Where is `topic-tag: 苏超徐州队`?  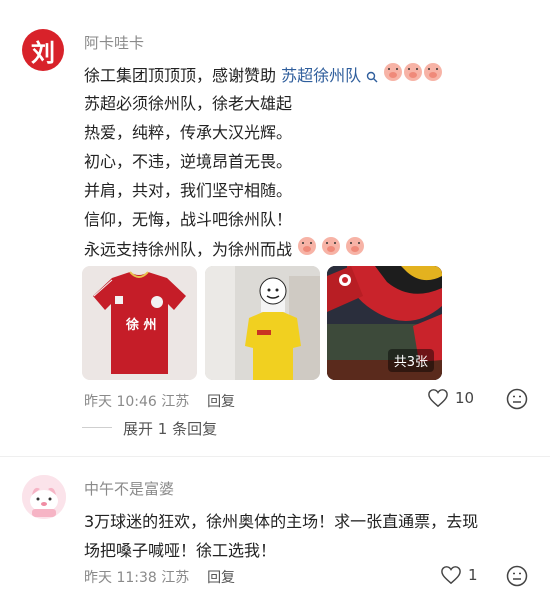
topic-tag: 苏超徐州队 is located at coordinates (321, 75).